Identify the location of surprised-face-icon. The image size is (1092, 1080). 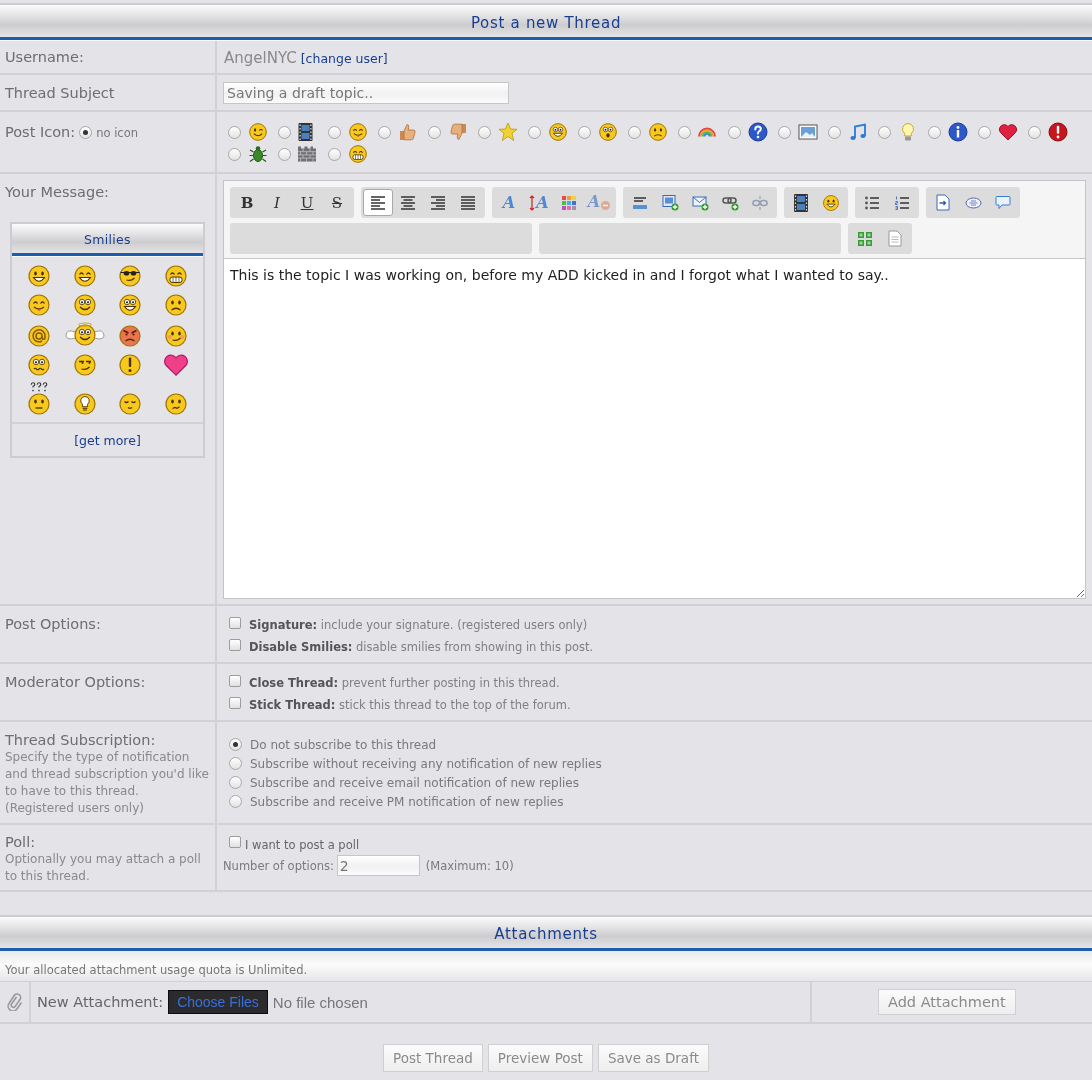
(608, 132).